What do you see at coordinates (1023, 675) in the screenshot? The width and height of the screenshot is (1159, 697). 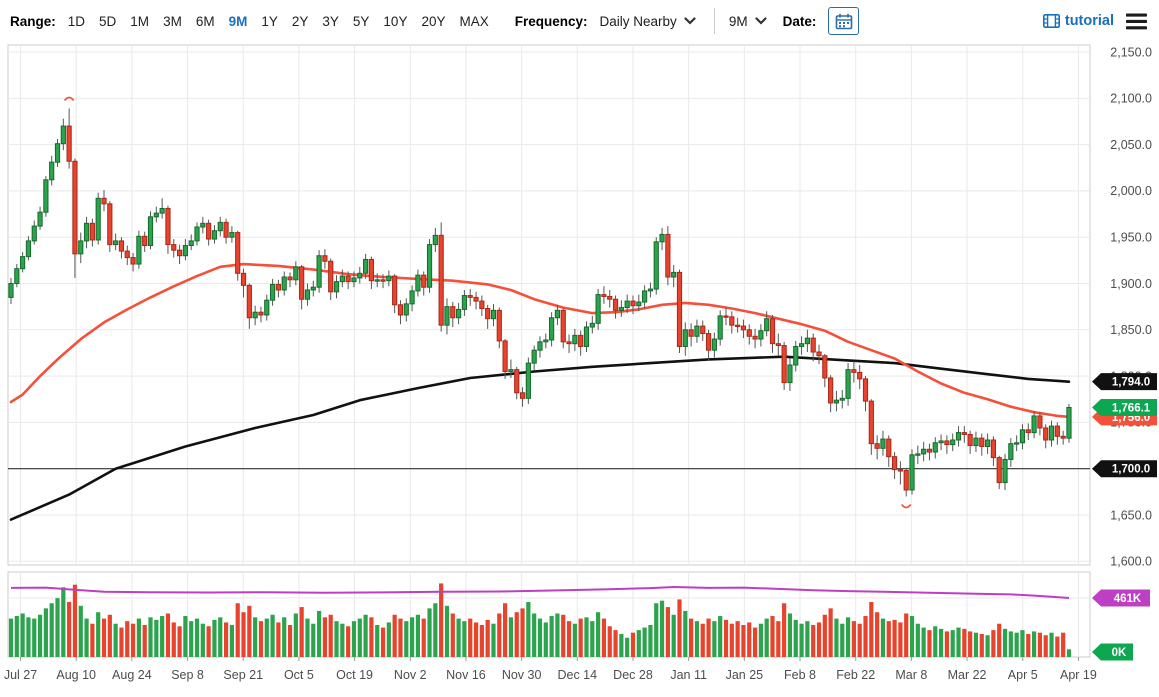 I see `svg-text: Apr 5` at bounding box center [1023, 675].